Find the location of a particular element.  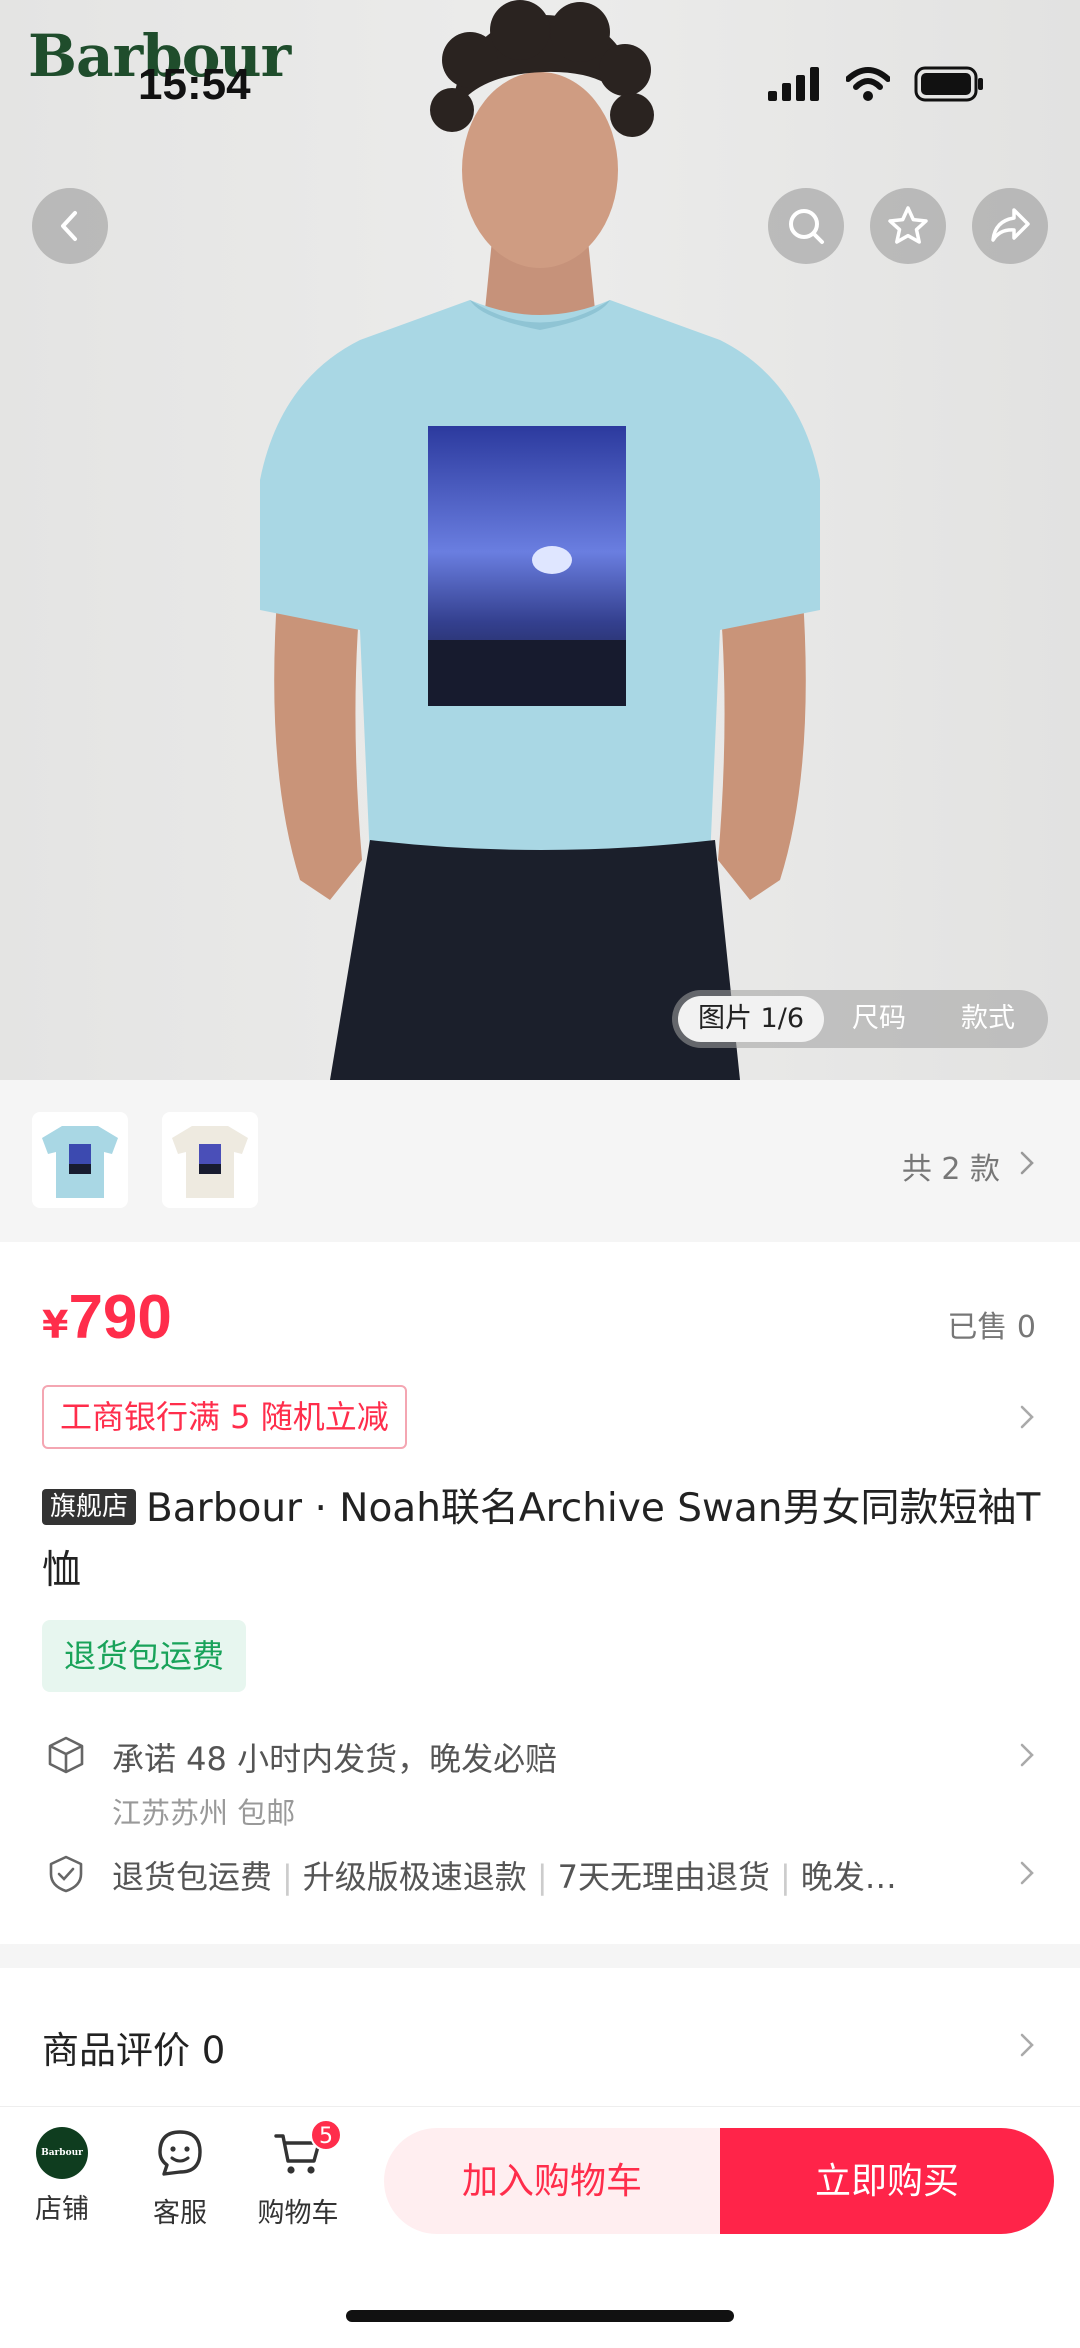

cart-badge: 5 is located at coordinates (326, 2135).